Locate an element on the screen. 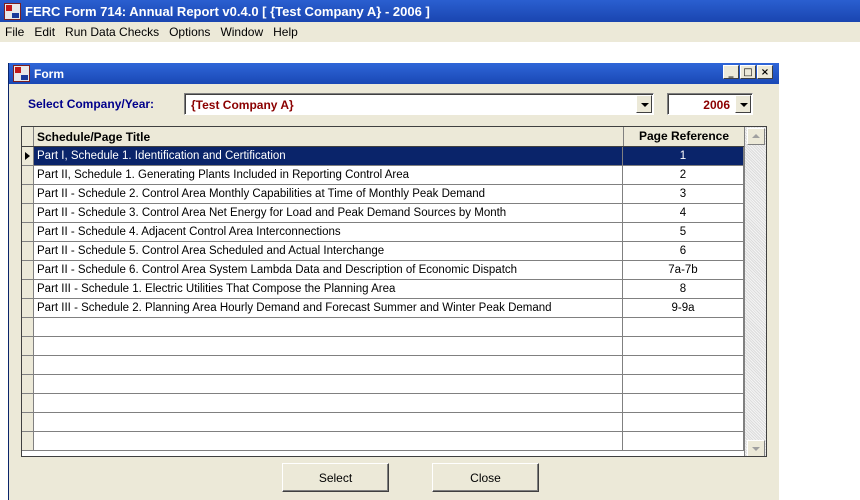 The image size is (860, 500). form-title-bar: Form _ □ × is located at coordinates (394, 73).